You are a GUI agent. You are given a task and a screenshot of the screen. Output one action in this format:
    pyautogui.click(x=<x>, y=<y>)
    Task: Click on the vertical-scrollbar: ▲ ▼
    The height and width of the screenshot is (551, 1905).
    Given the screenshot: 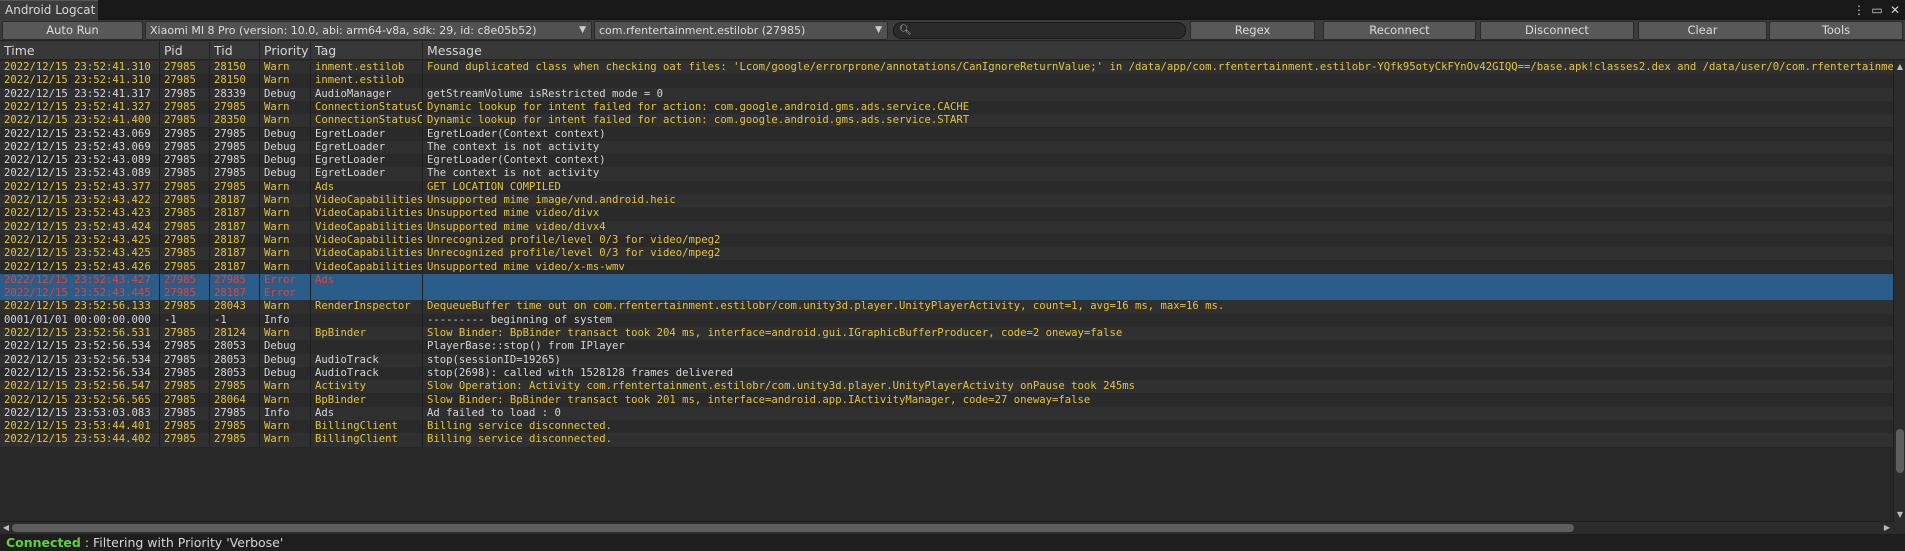 What is the action you would take?
    pyautogui.click(x=1899, y=291)
    